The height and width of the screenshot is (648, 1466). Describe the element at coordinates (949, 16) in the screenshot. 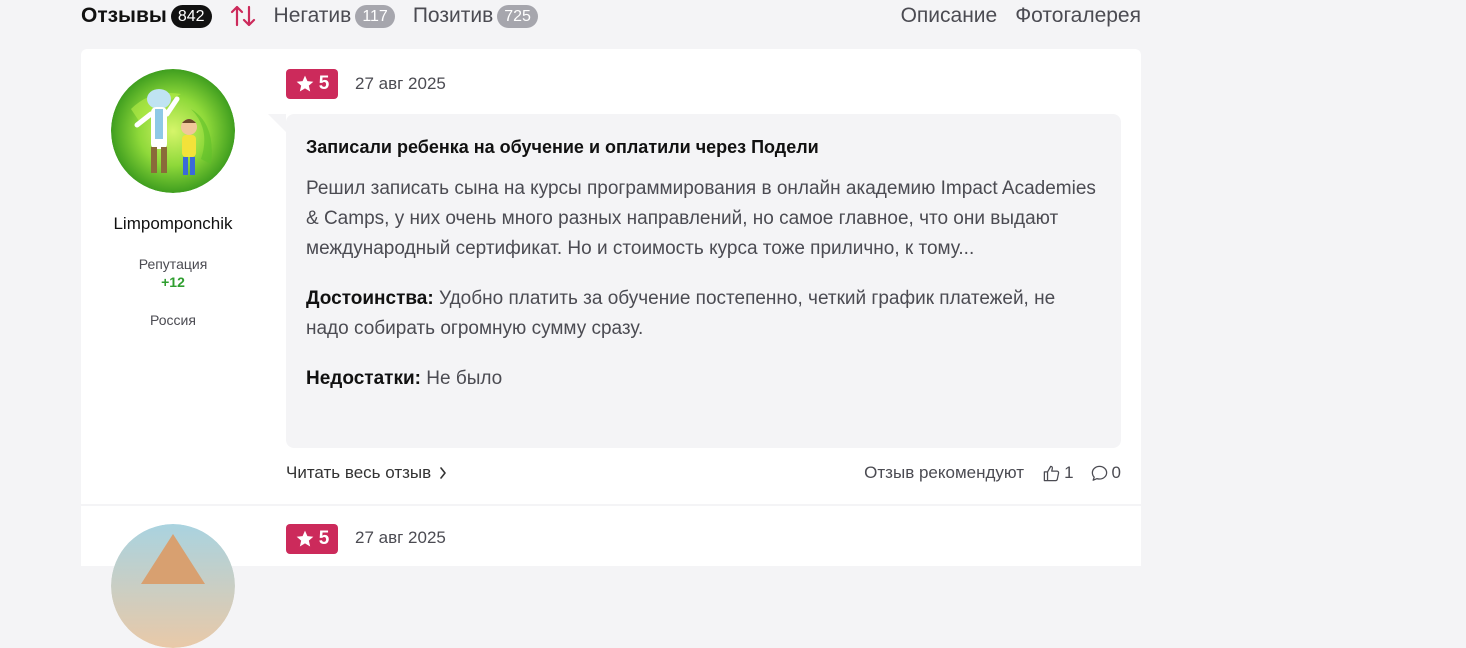

I see `tab-description: Описание` at that location.